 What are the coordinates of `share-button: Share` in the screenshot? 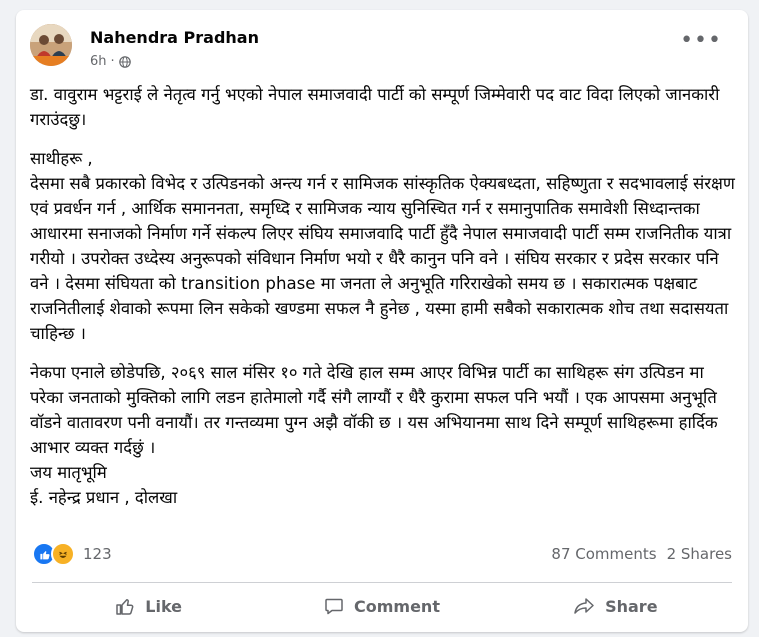 It's located at (615, 606).